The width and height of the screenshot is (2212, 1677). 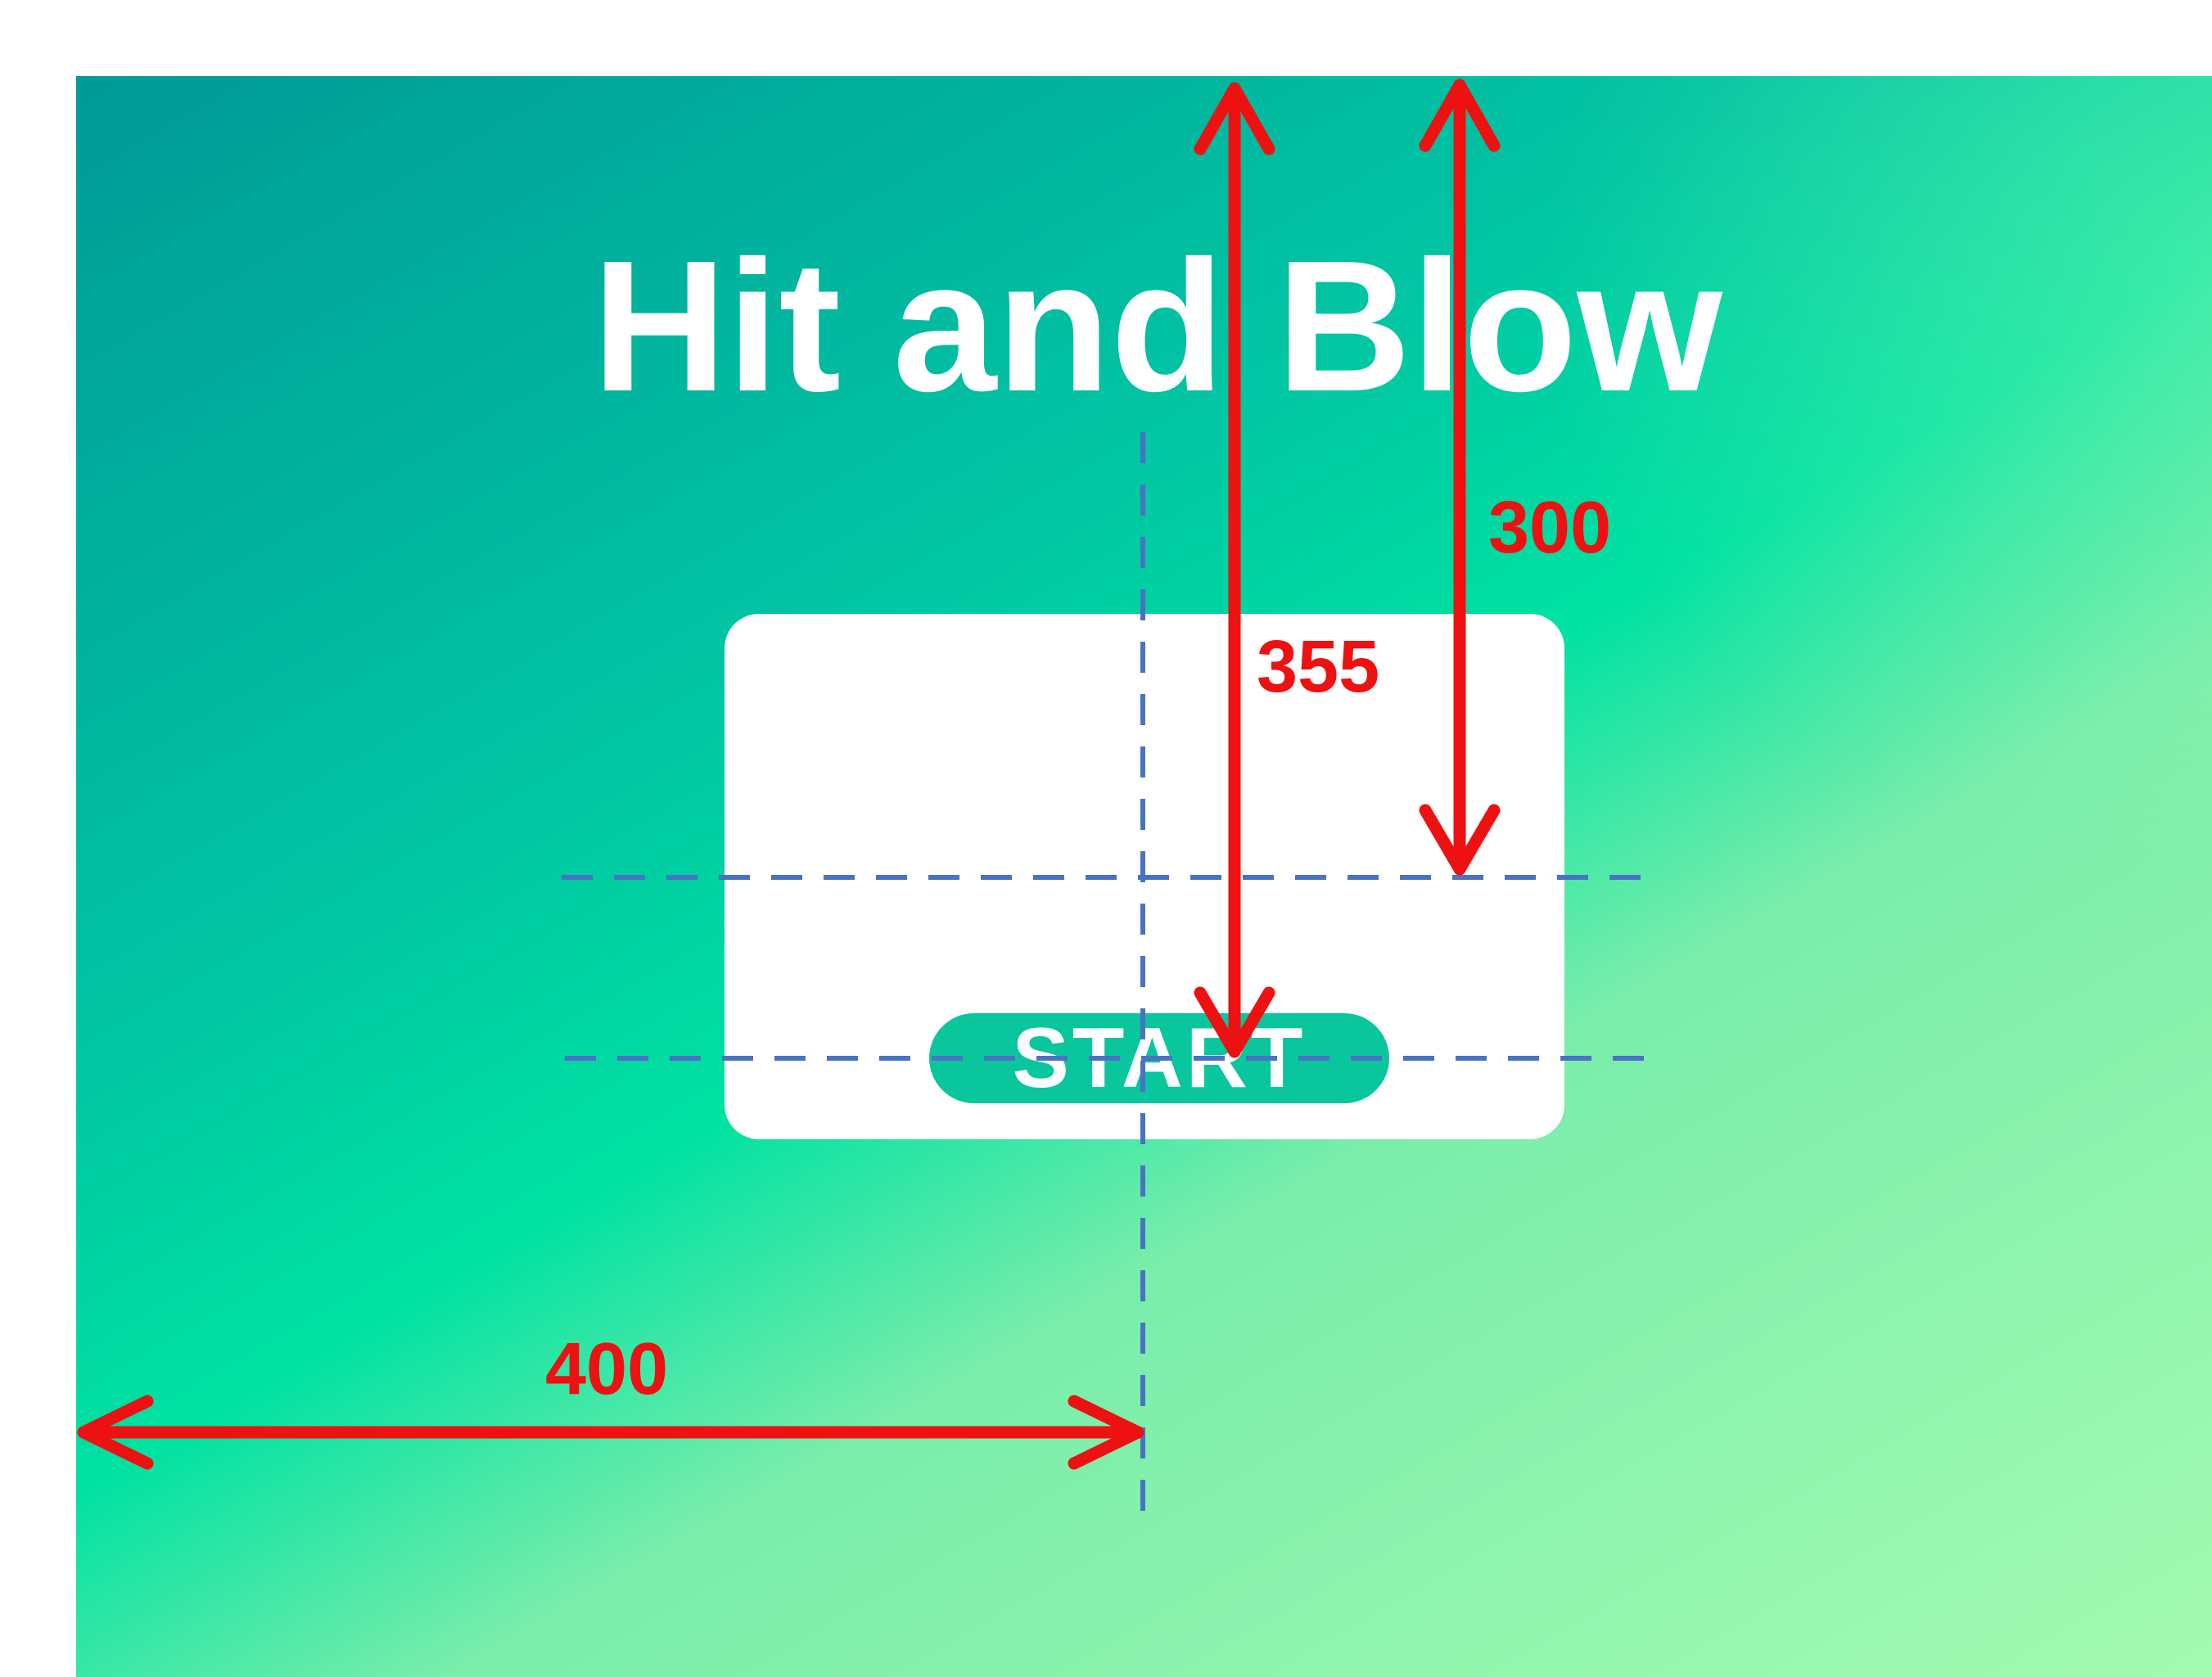 What do you see at coordinates (606, 1369) in the screenshot?
I see `label-400: 400` at bounding box center [606, 1369].